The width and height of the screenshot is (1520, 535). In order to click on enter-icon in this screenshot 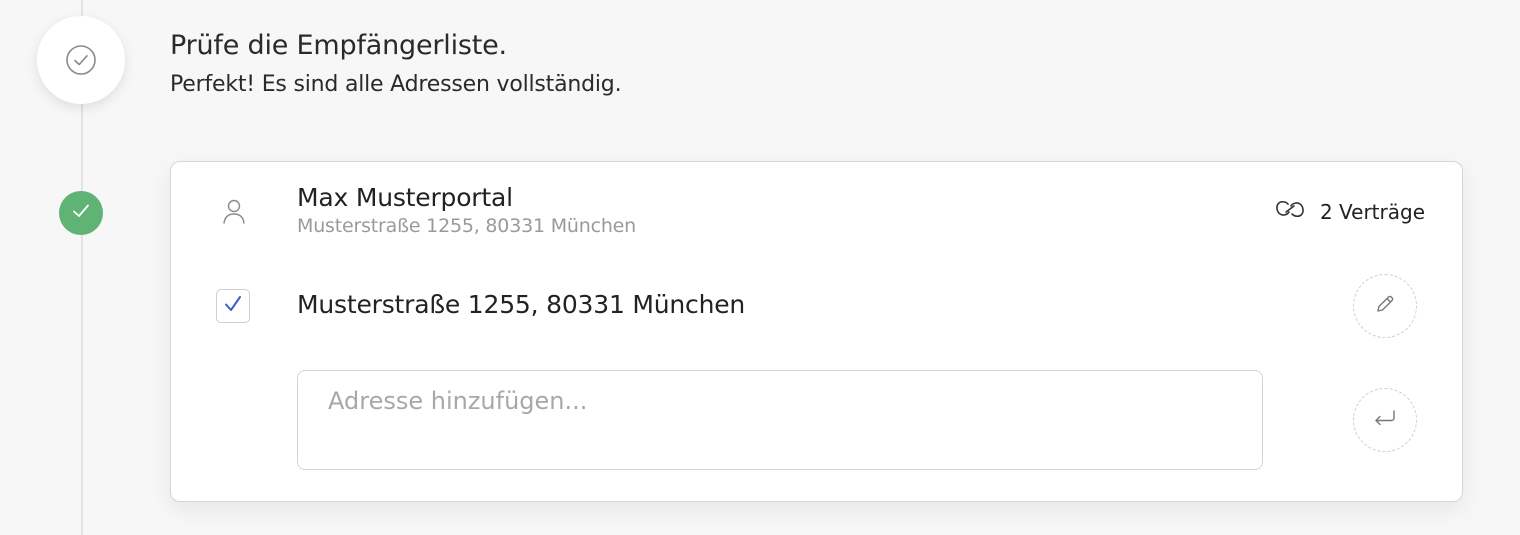, I will do `click(1385, 420)`.